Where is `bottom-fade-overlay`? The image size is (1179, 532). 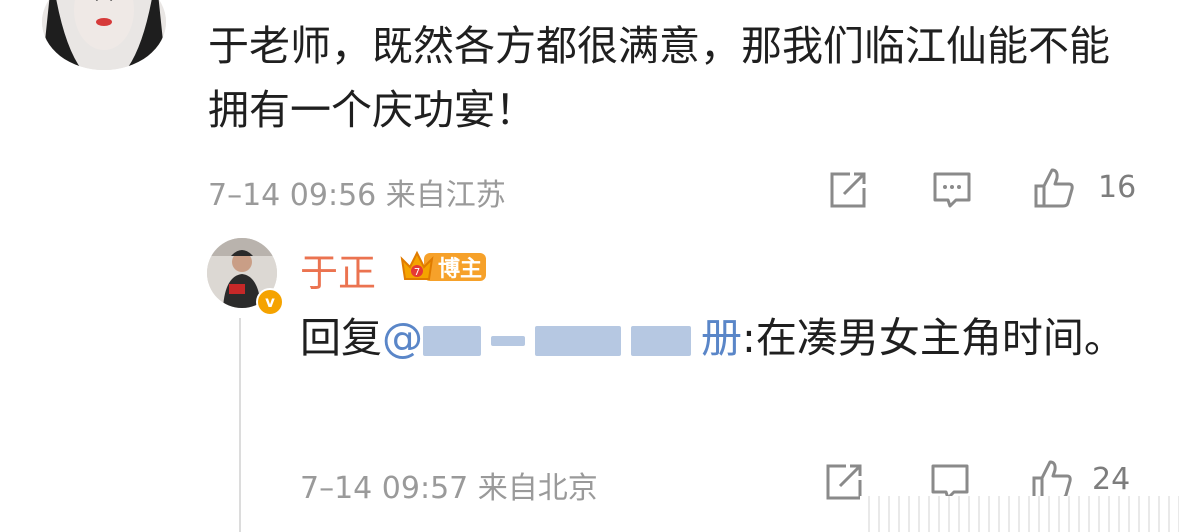
bottom-fade-overlay is located at coordinates (1019, 514).